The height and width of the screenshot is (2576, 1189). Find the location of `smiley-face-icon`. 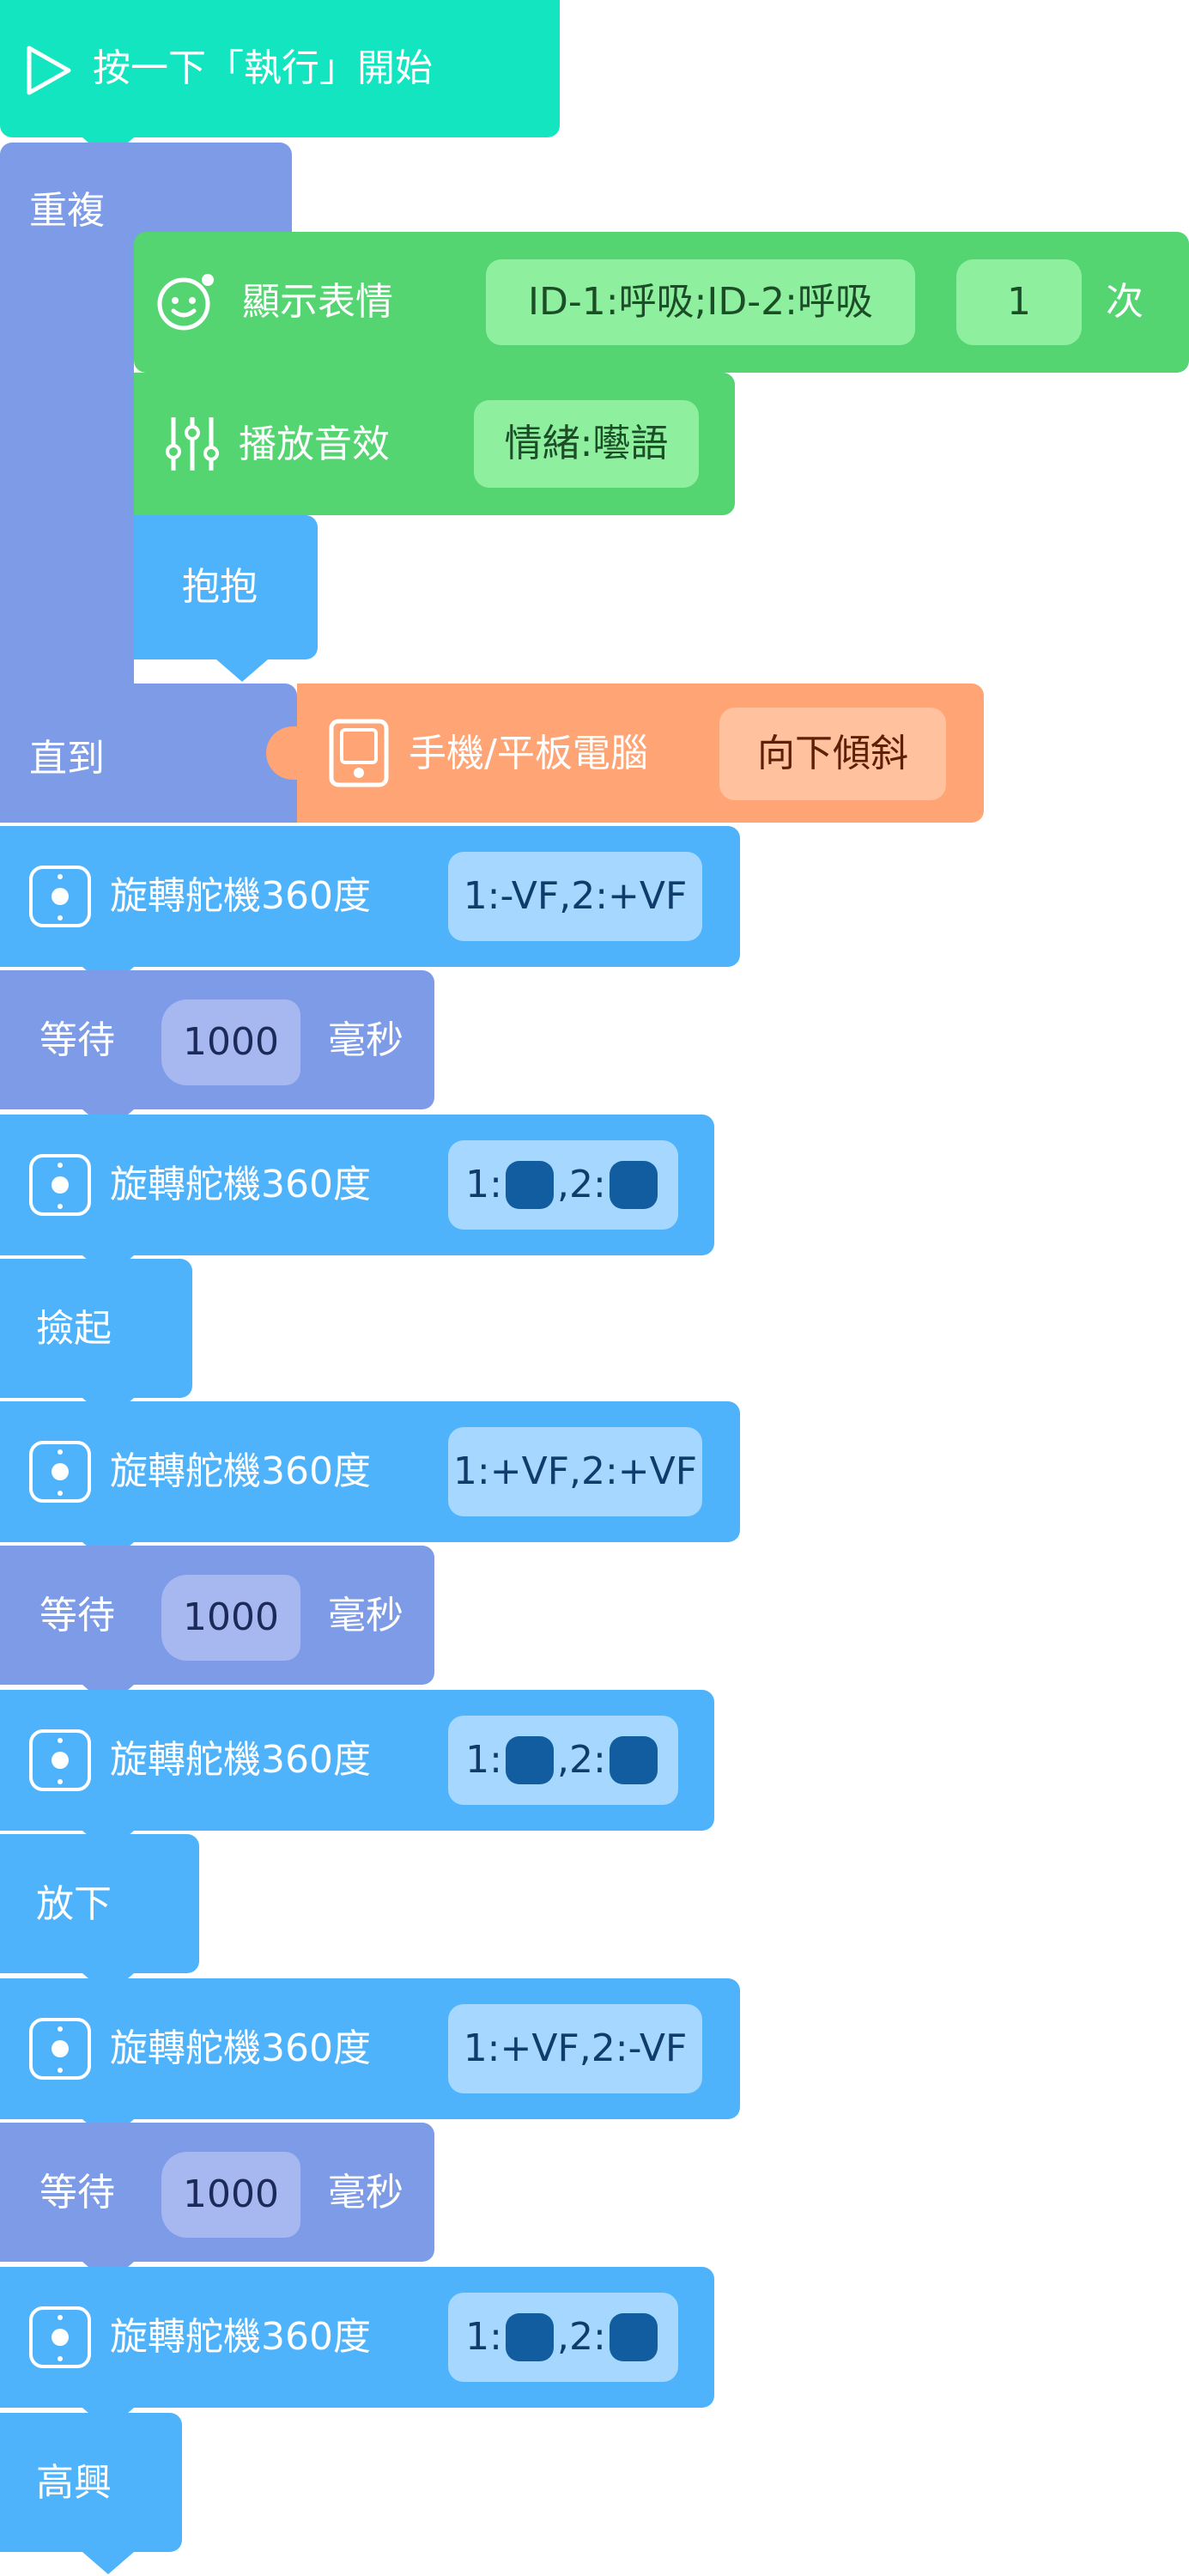

smiley-face-icon is located at coordinates (185, 302).